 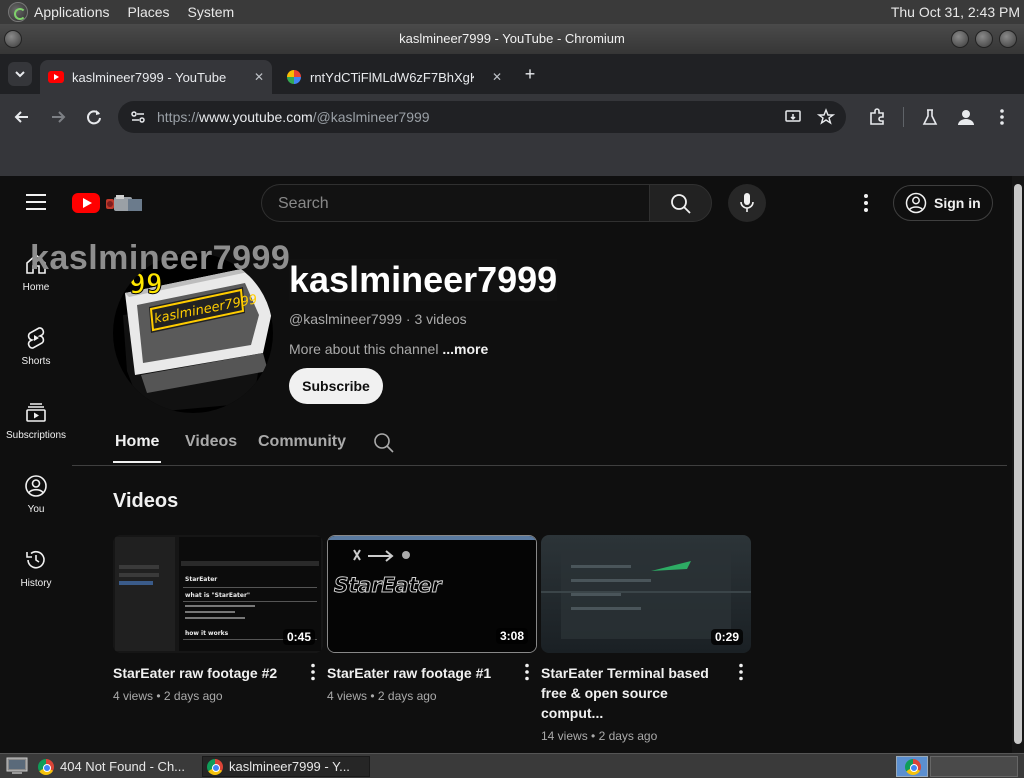 I want to click on tab-photos: rntYdCTiFlMLdW6zF7BhXgK ✕, so click(x=394, y=77).